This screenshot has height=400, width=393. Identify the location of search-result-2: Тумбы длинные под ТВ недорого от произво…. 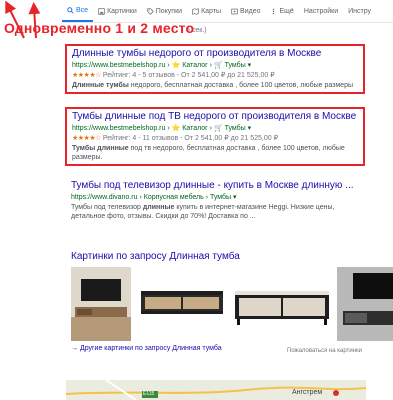
(215, 136).